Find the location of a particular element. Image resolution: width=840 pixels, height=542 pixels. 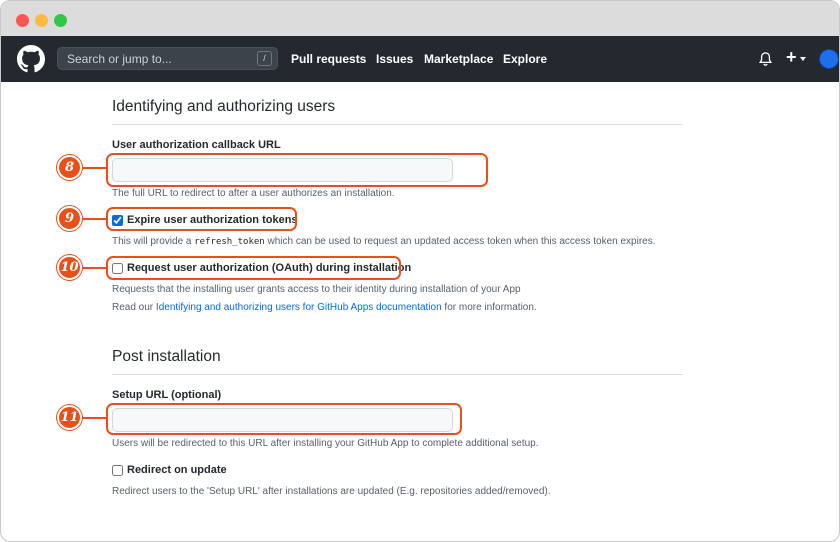

read-more-pre: Read our is located at coordinates (134, 307).